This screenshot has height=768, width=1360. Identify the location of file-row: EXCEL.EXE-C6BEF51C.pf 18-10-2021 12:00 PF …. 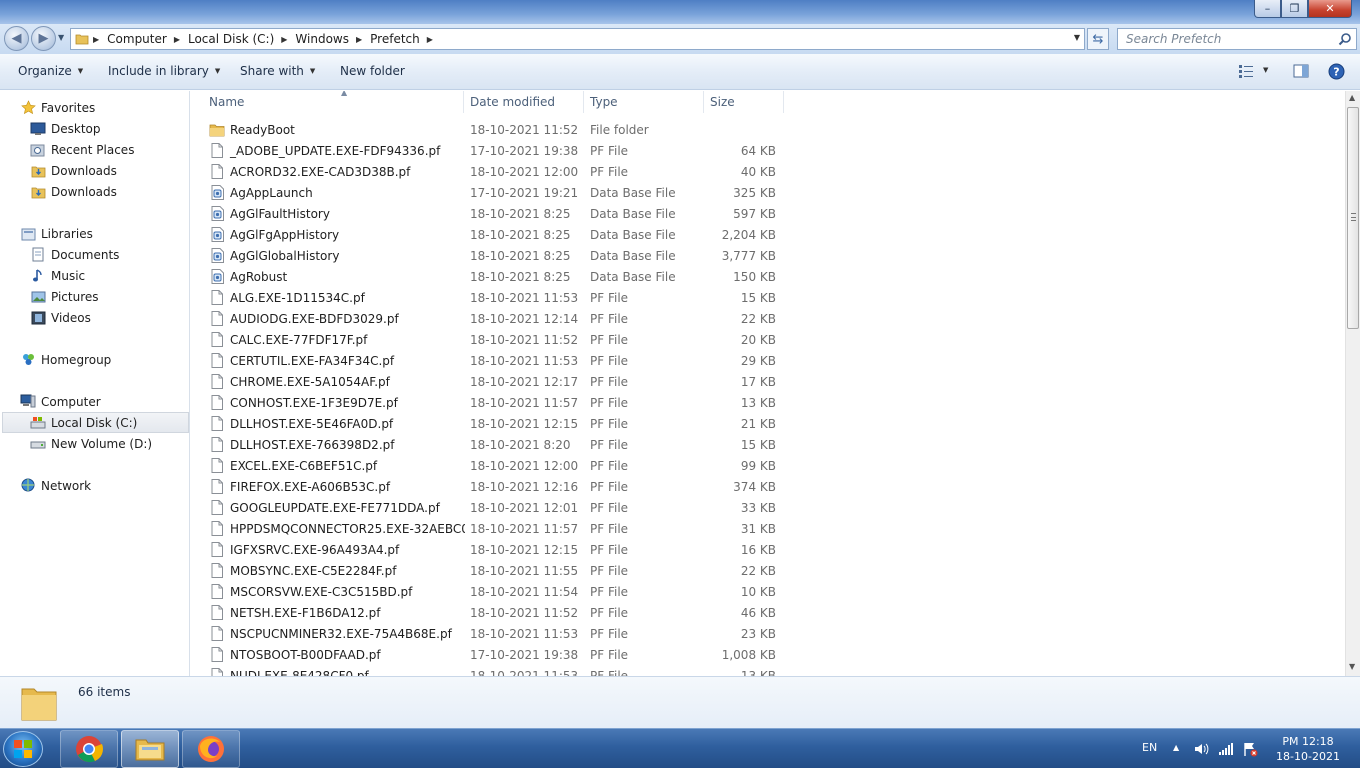
(491, 465).